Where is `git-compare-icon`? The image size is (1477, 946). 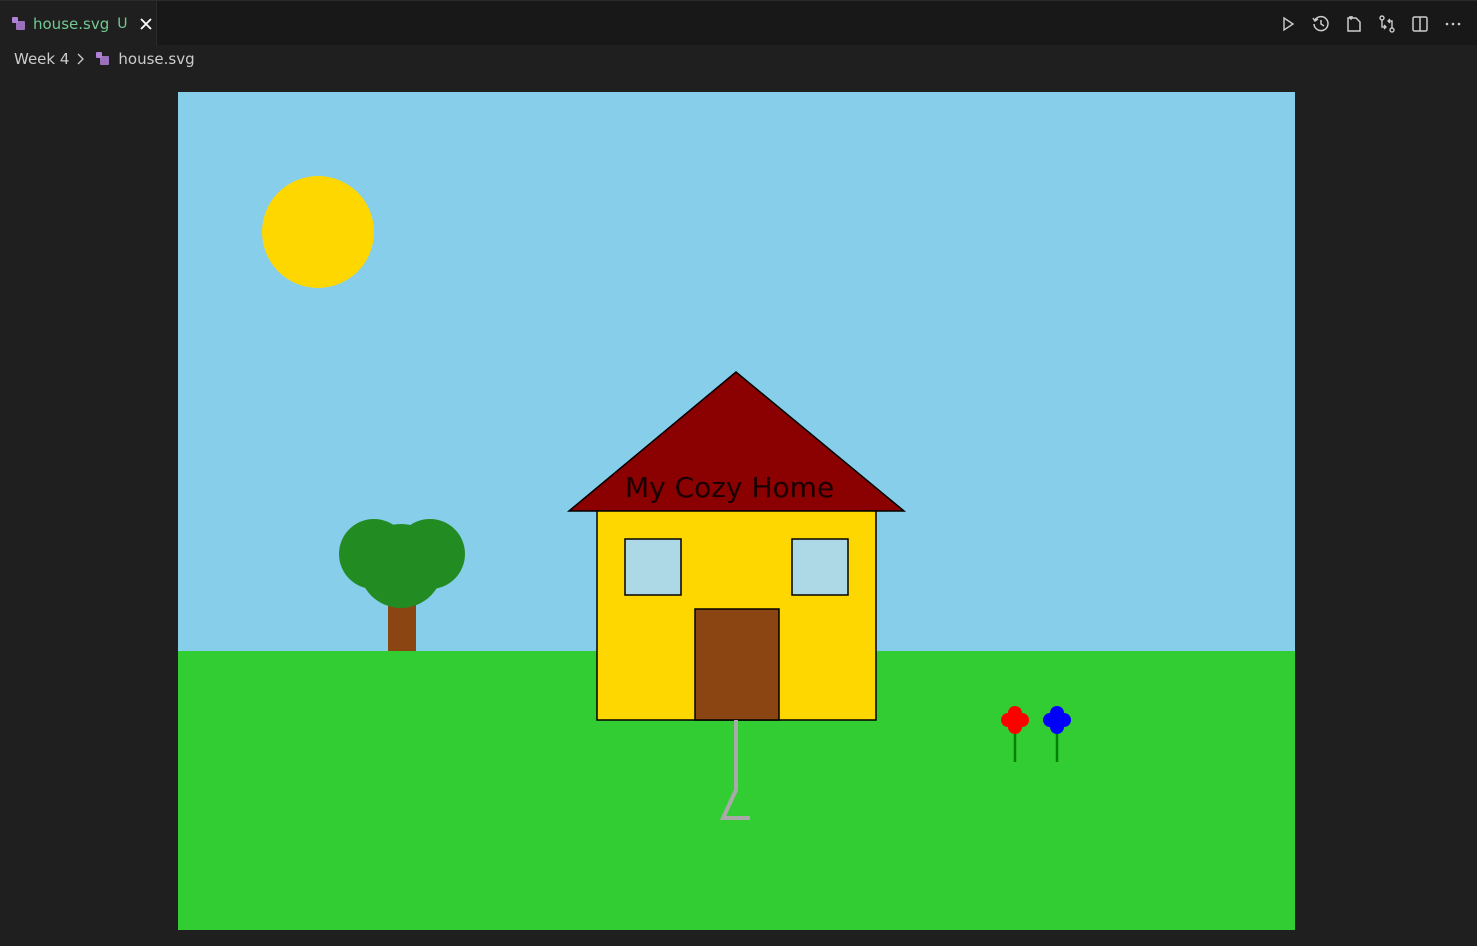 git-compare-icon is located at coordinates (1387, 23).